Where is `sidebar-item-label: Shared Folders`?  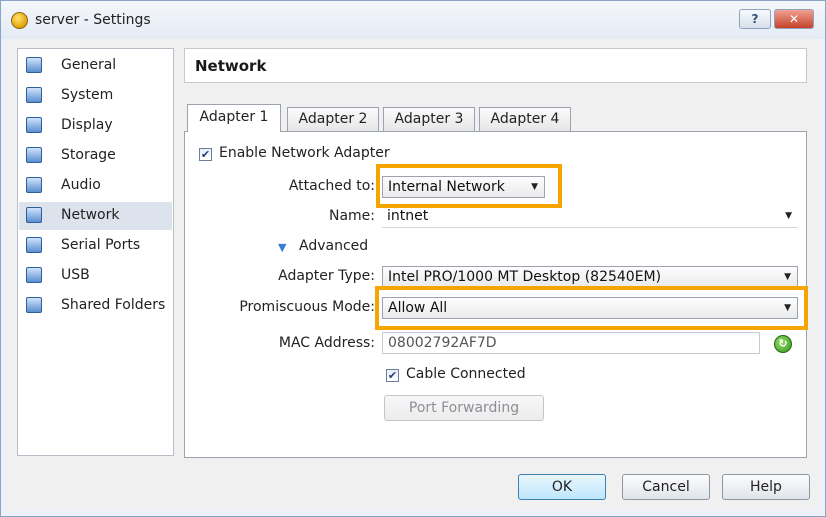 sidebar-item-label: Shared Folders is located at coordinates (113, 305).